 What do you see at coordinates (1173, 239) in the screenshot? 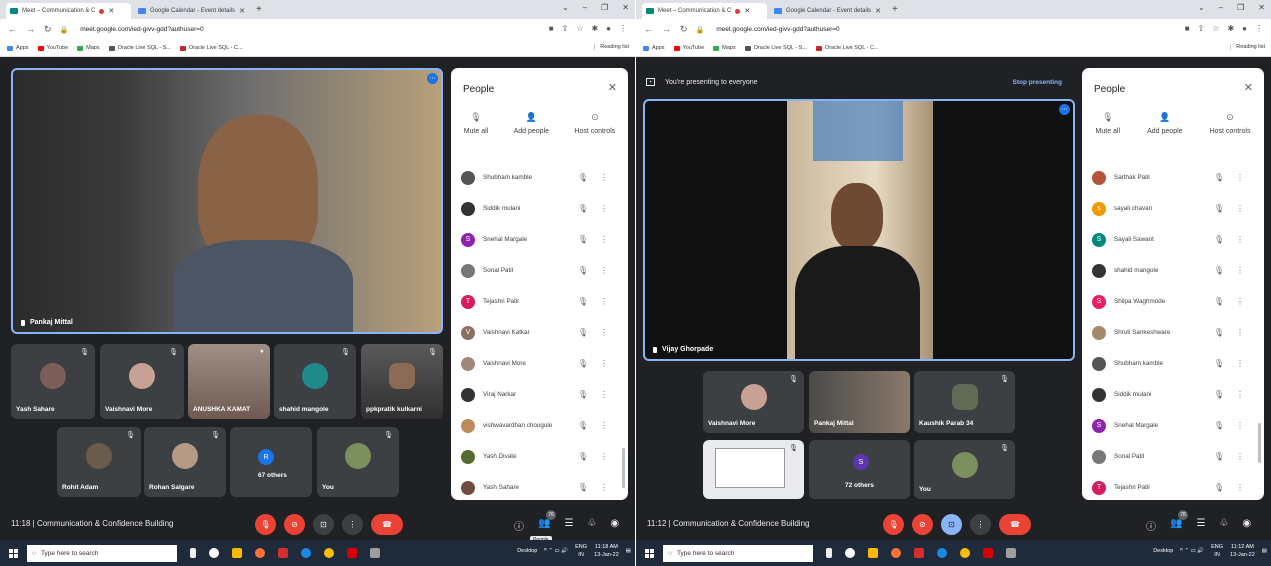
I see `participant-row: S Sayali Sawant 🎙 ⋮` at bounding box center [1173, 239].